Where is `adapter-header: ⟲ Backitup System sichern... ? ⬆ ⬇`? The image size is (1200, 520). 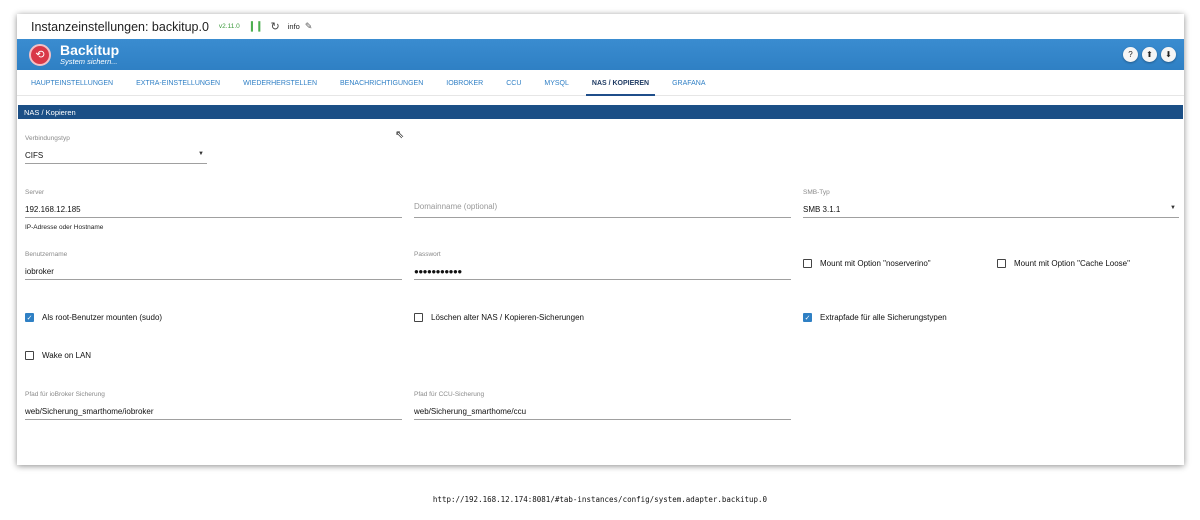
adapter-header: ⟲ Backitup System sichern... ? ⬆ ⬇ is located at coordinates (600, 54).